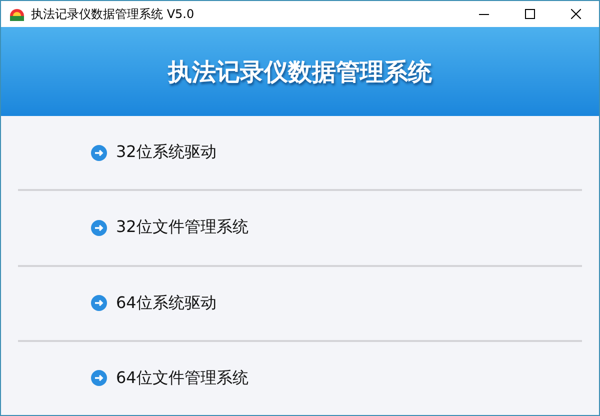 The image size is (600, 416). I want to click on menu-link: 64位文件管理系统, so click(169, 378).